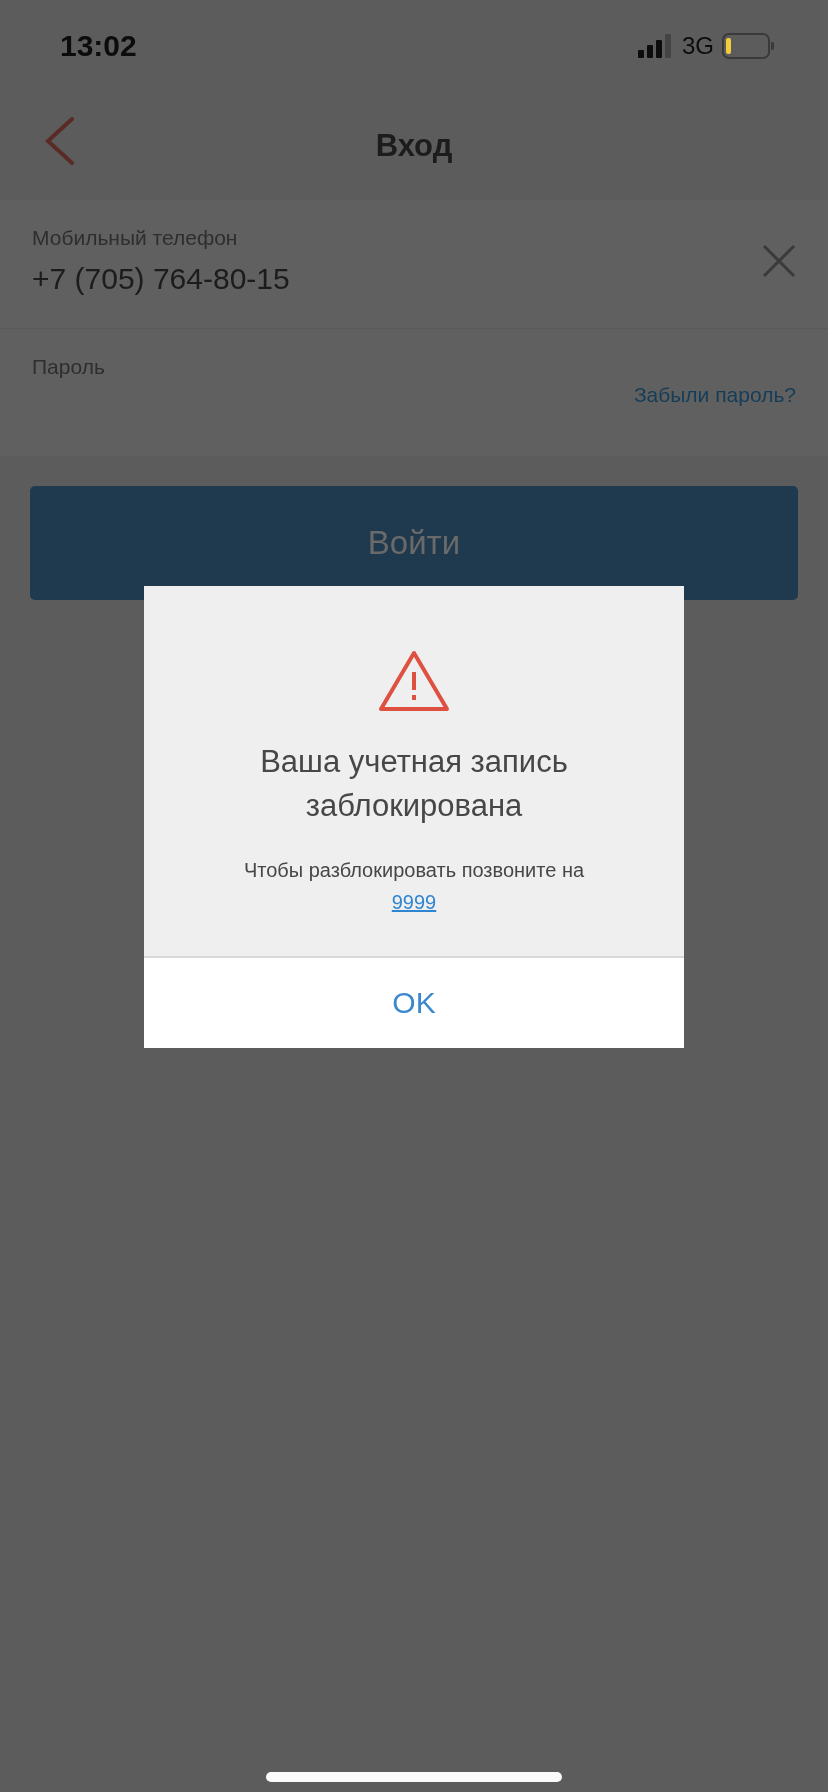 The width and height of the screenshot is (828, 1792). What do you see at coordinates (414, 543) in the screenshot?
I see `login-button: Войти` at bounding box center [414, 543].